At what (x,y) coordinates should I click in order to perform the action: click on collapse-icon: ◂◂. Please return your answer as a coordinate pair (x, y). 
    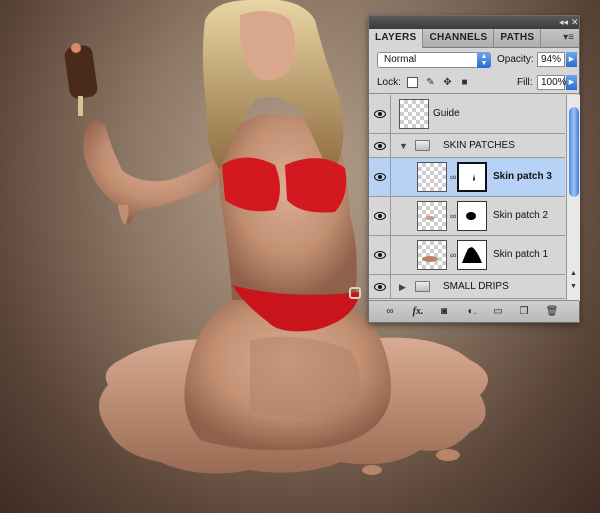
    Looking at the image, I should click on (563, 22).